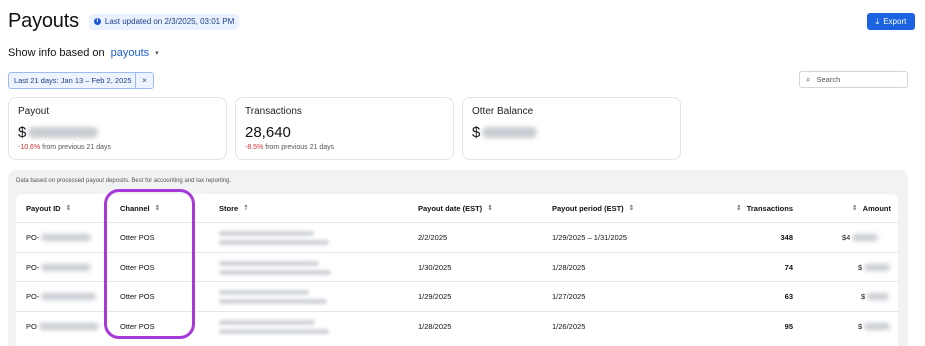 The height and width of the screenshot is (346, 925). Describe the element at coordinates (73, 80) in the screenshot. I see `date-filter-label: Last 21 days: Jan 13 – Feb 2, 2025` at that location.